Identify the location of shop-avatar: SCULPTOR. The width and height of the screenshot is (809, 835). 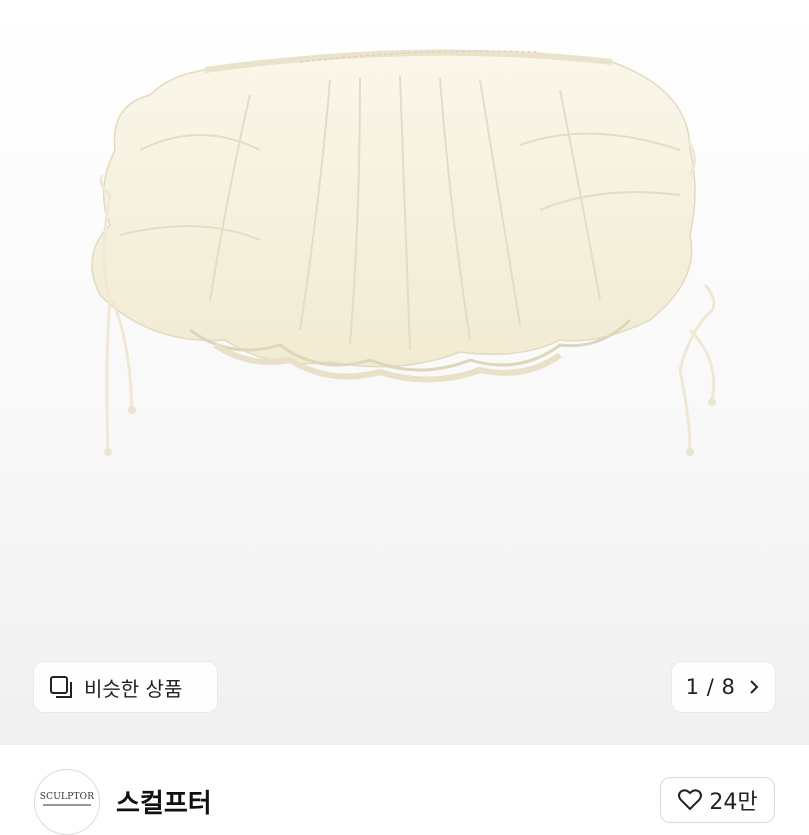
(67, 802).